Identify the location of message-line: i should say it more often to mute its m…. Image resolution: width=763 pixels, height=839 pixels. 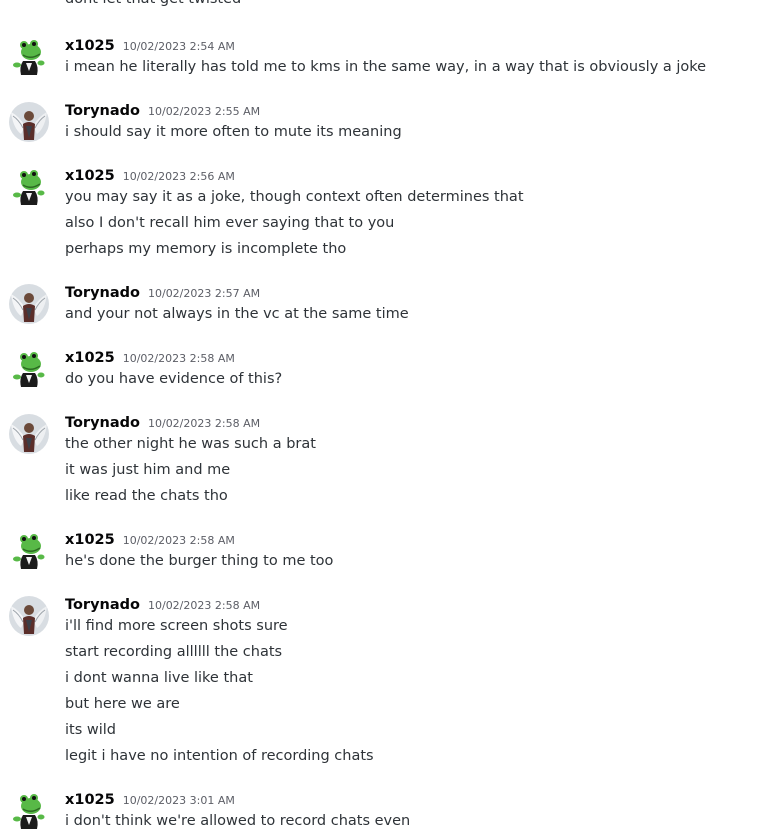
(233, 132).